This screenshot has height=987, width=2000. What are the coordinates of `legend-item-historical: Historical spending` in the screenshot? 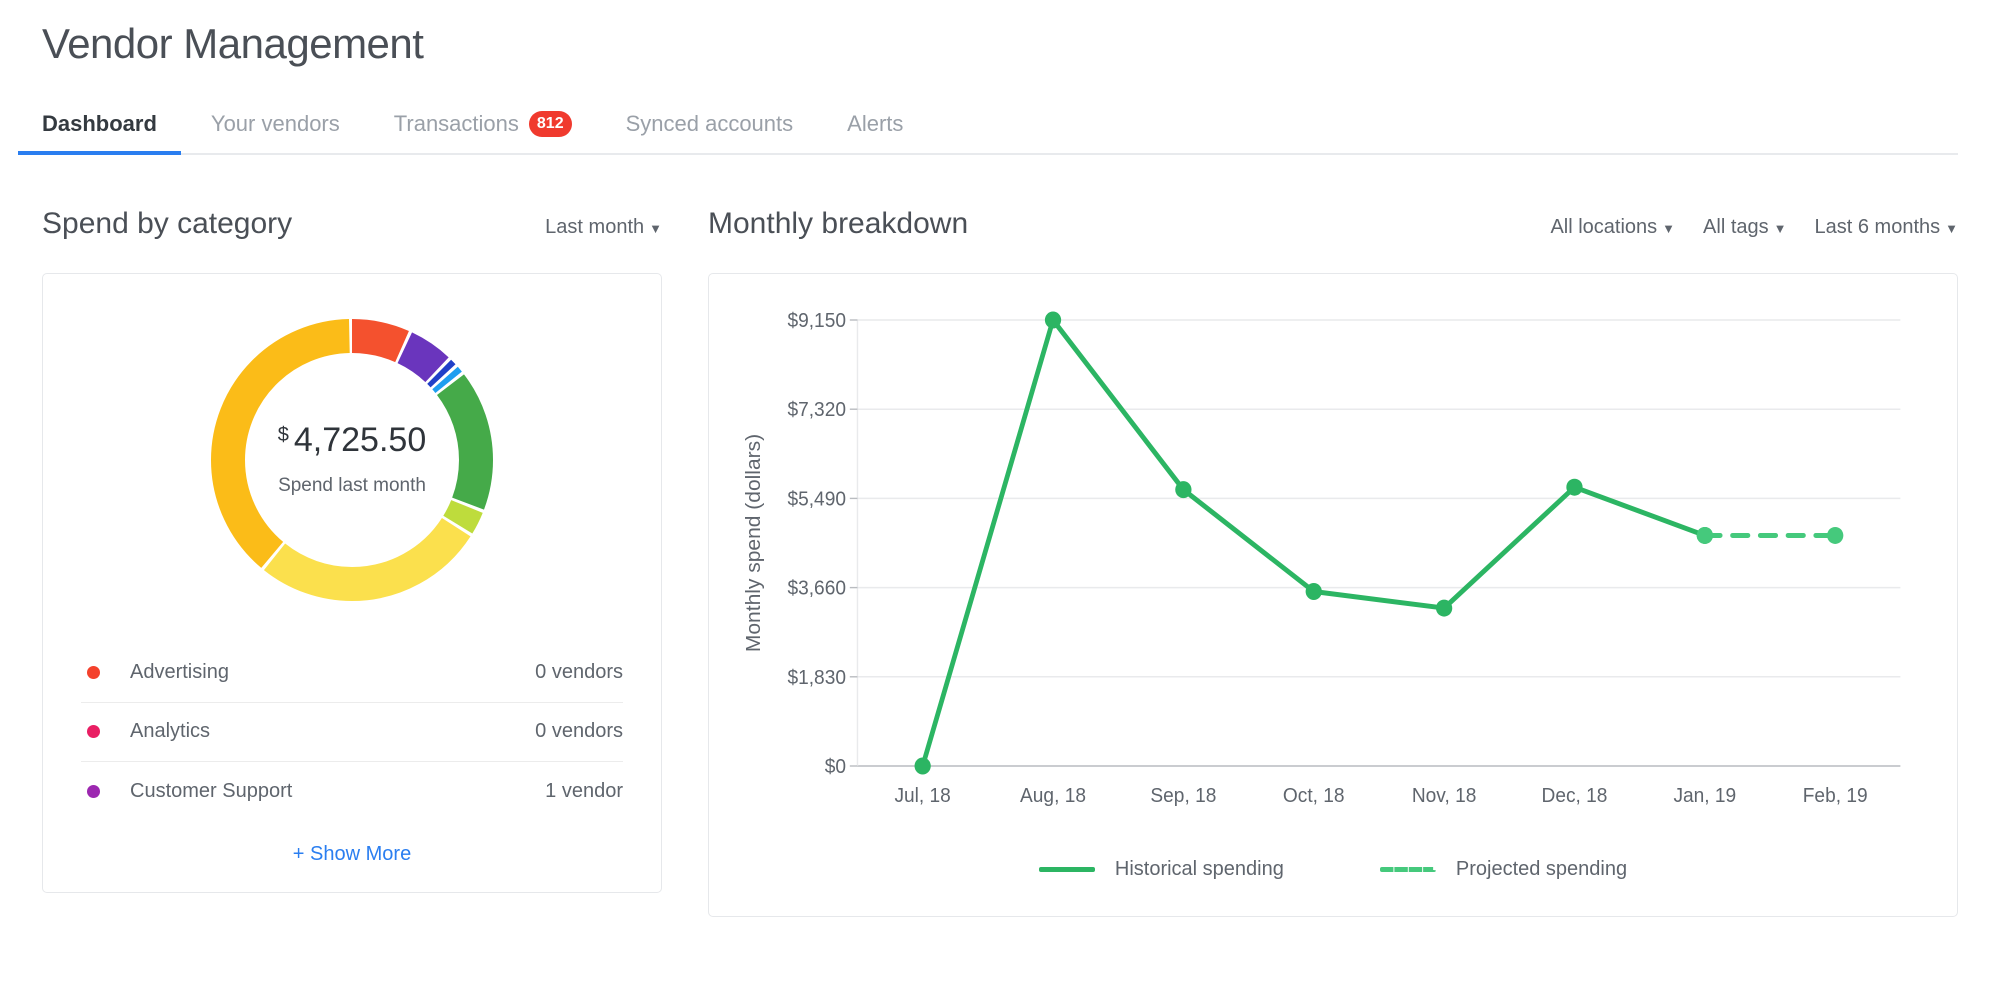 It's located at (1161, 869).